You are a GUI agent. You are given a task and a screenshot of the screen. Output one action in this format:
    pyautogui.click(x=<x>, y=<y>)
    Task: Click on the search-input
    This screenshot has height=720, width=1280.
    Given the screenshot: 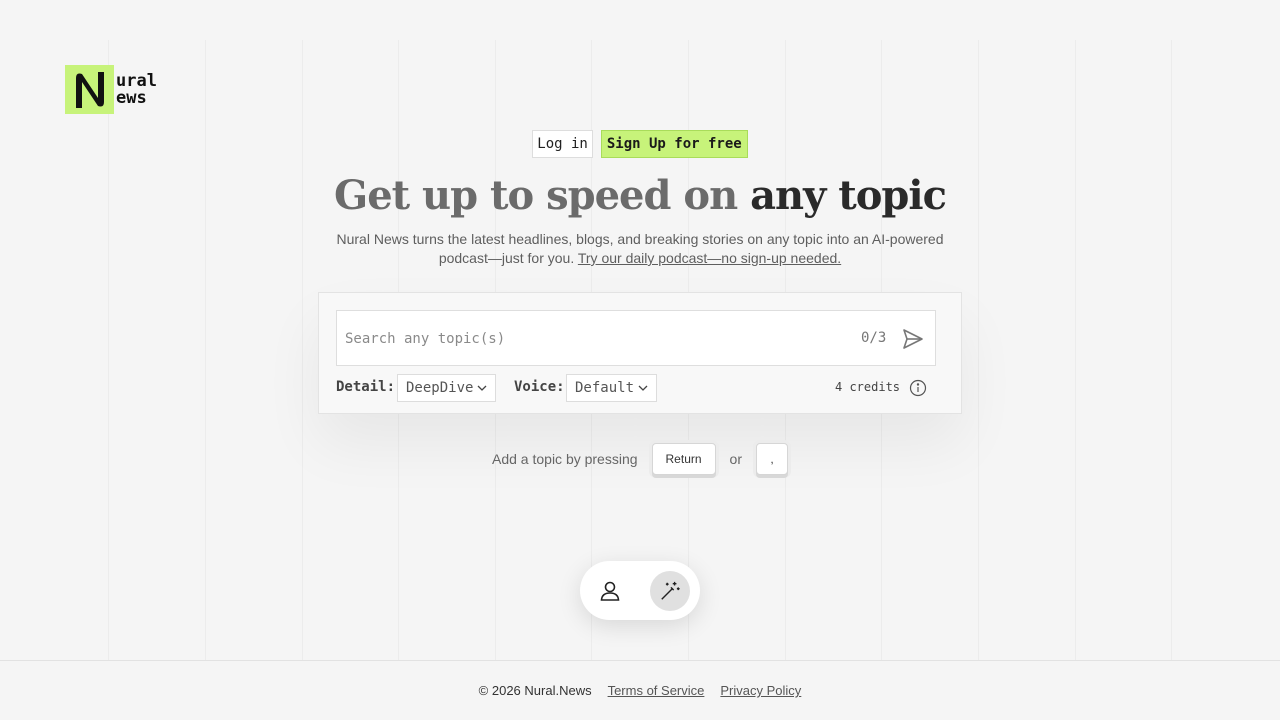 What is the action you would take?
    pyautogui.click(x=595, y=339)
    